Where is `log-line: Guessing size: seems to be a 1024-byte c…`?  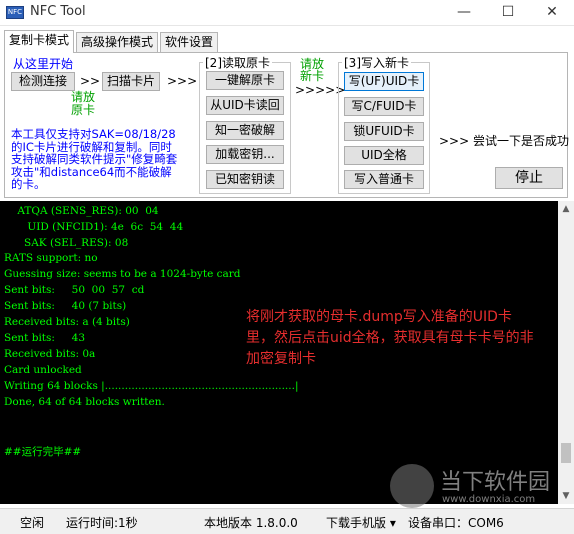
log-line: Guessing size: seems to be a 1024-byte c… is located at coordinates (122, 274).